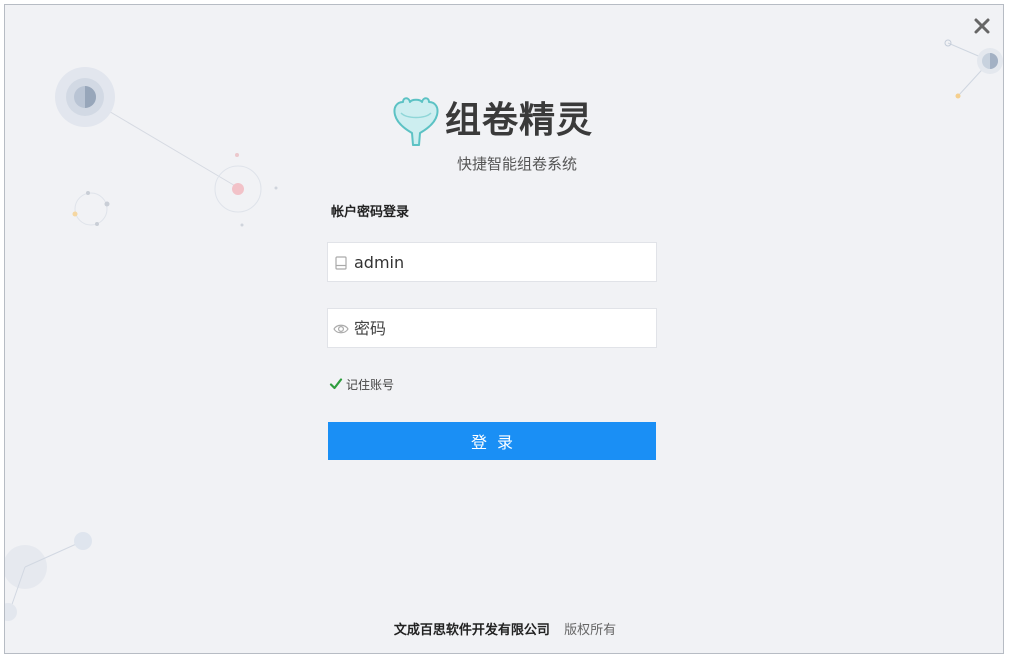 The image size is (1010, 660). What do you see at coordinates (341, 329) in the screenshot?
I see `eye-icon` at bounding box center [341, 329].